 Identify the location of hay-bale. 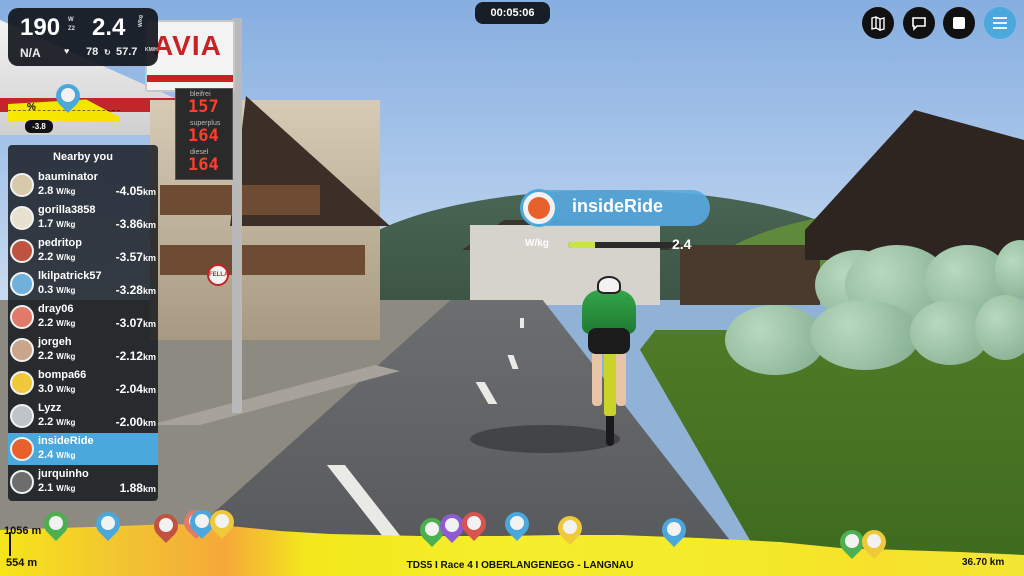
(865, 335).